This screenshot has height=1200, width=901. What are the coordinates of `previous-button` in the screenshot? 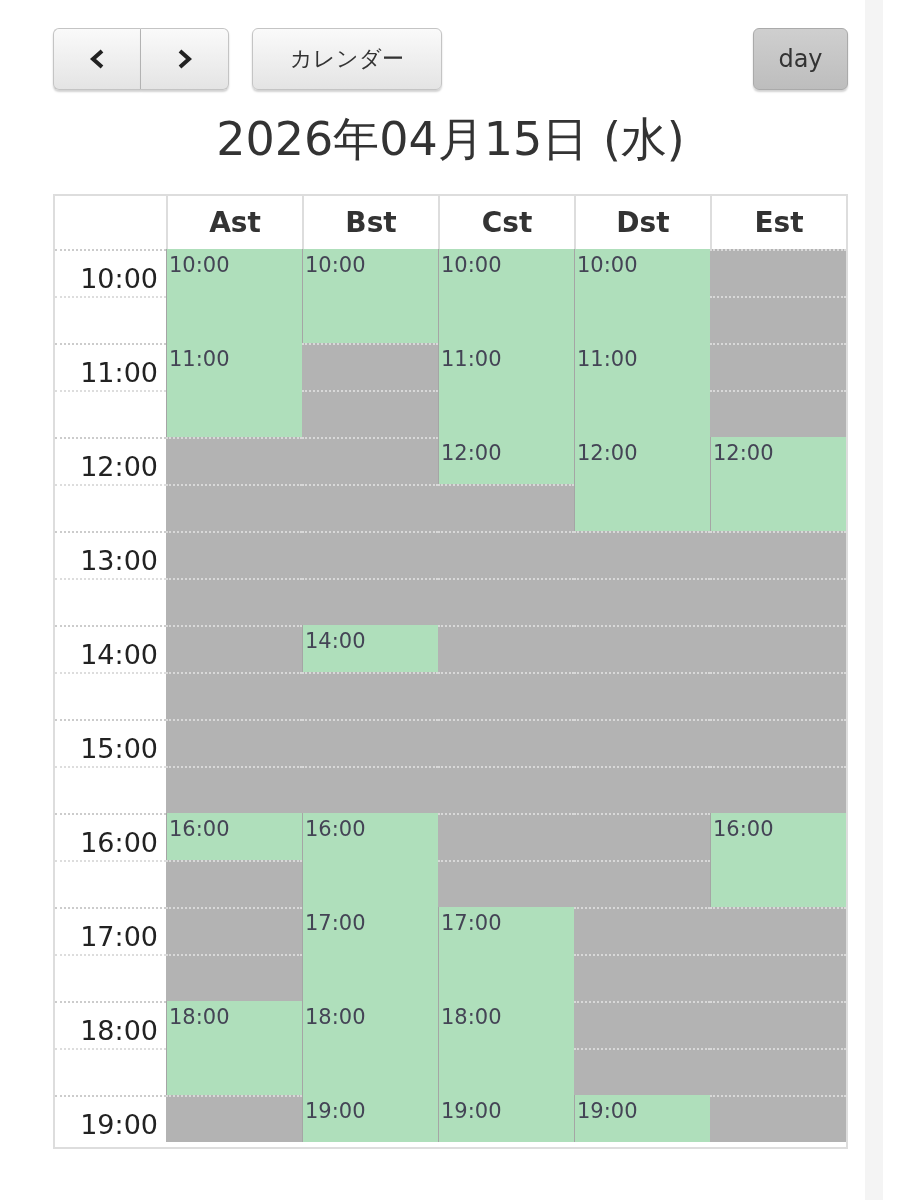 It's located at (97, 59).